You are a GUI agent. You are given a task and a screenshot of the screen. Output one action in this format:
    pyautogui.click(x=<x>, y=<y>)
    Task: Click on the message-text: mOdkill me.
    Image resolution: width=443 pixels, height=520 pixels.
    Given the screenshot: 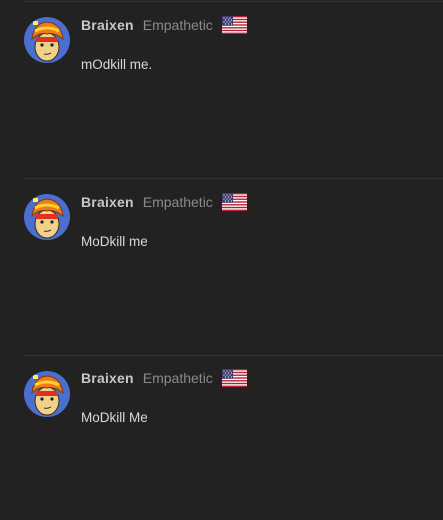 What is the action you would take?
    pyautogui.click(x=117, y=64)
    